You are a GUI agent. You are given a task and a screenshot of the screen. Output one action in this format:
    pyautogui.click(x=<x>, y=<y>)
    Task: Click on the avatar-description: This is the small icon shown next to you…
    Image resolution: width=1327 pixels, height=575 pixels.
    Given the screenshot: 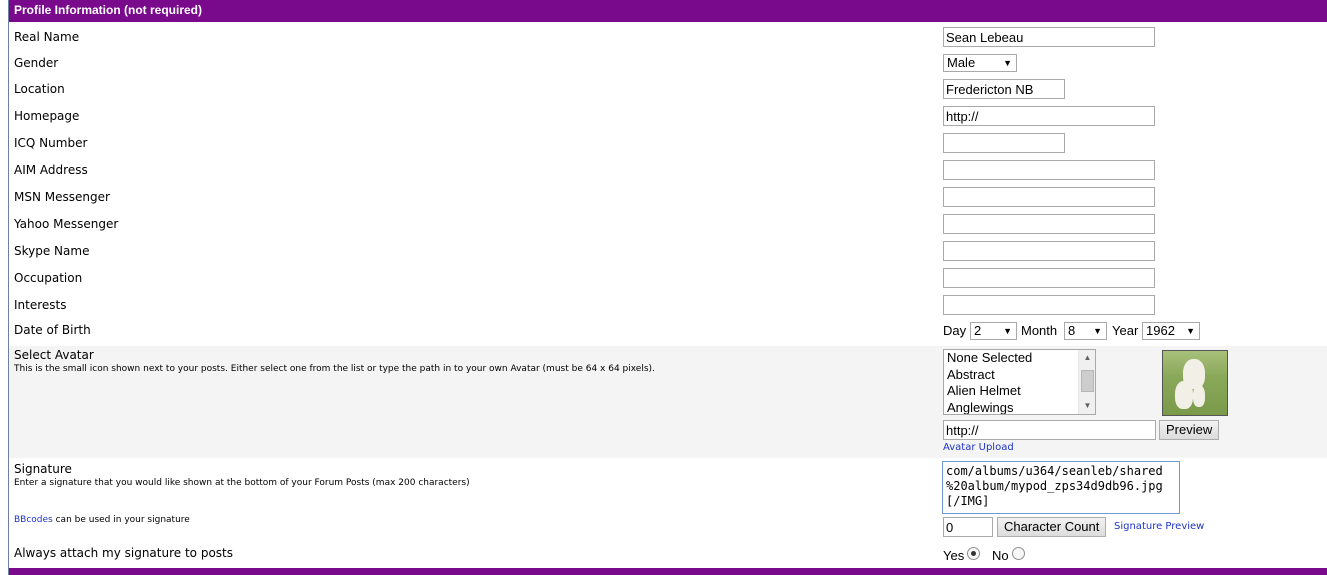 What is the action you would take?
    pyautogui.click(x=334, y=369)
    